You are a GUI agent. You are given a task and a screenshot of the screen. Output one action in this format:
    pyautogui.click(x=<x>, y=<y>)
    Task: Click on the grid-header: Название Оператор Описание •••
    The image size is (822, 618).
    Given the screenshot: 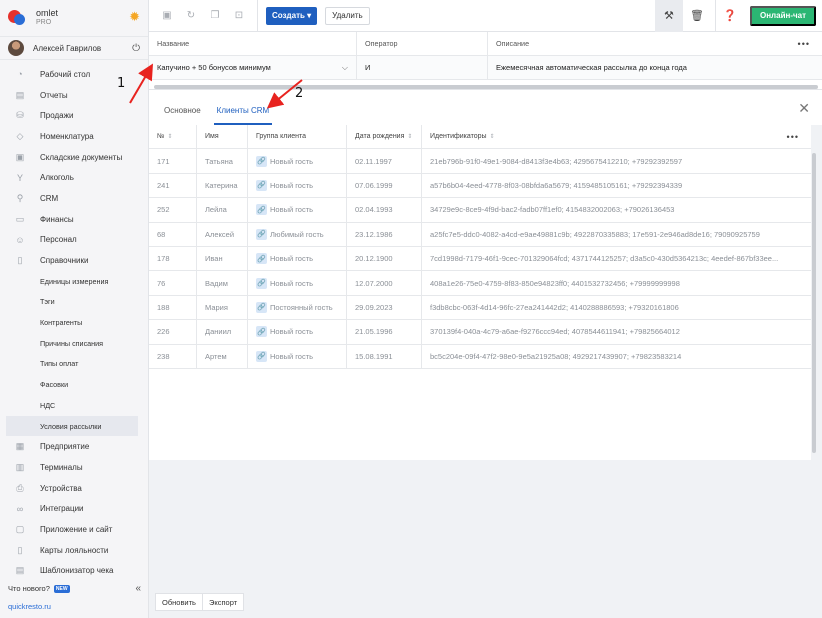 What is the action you would take?
    pyautogui.click(x=485, y=44)
    